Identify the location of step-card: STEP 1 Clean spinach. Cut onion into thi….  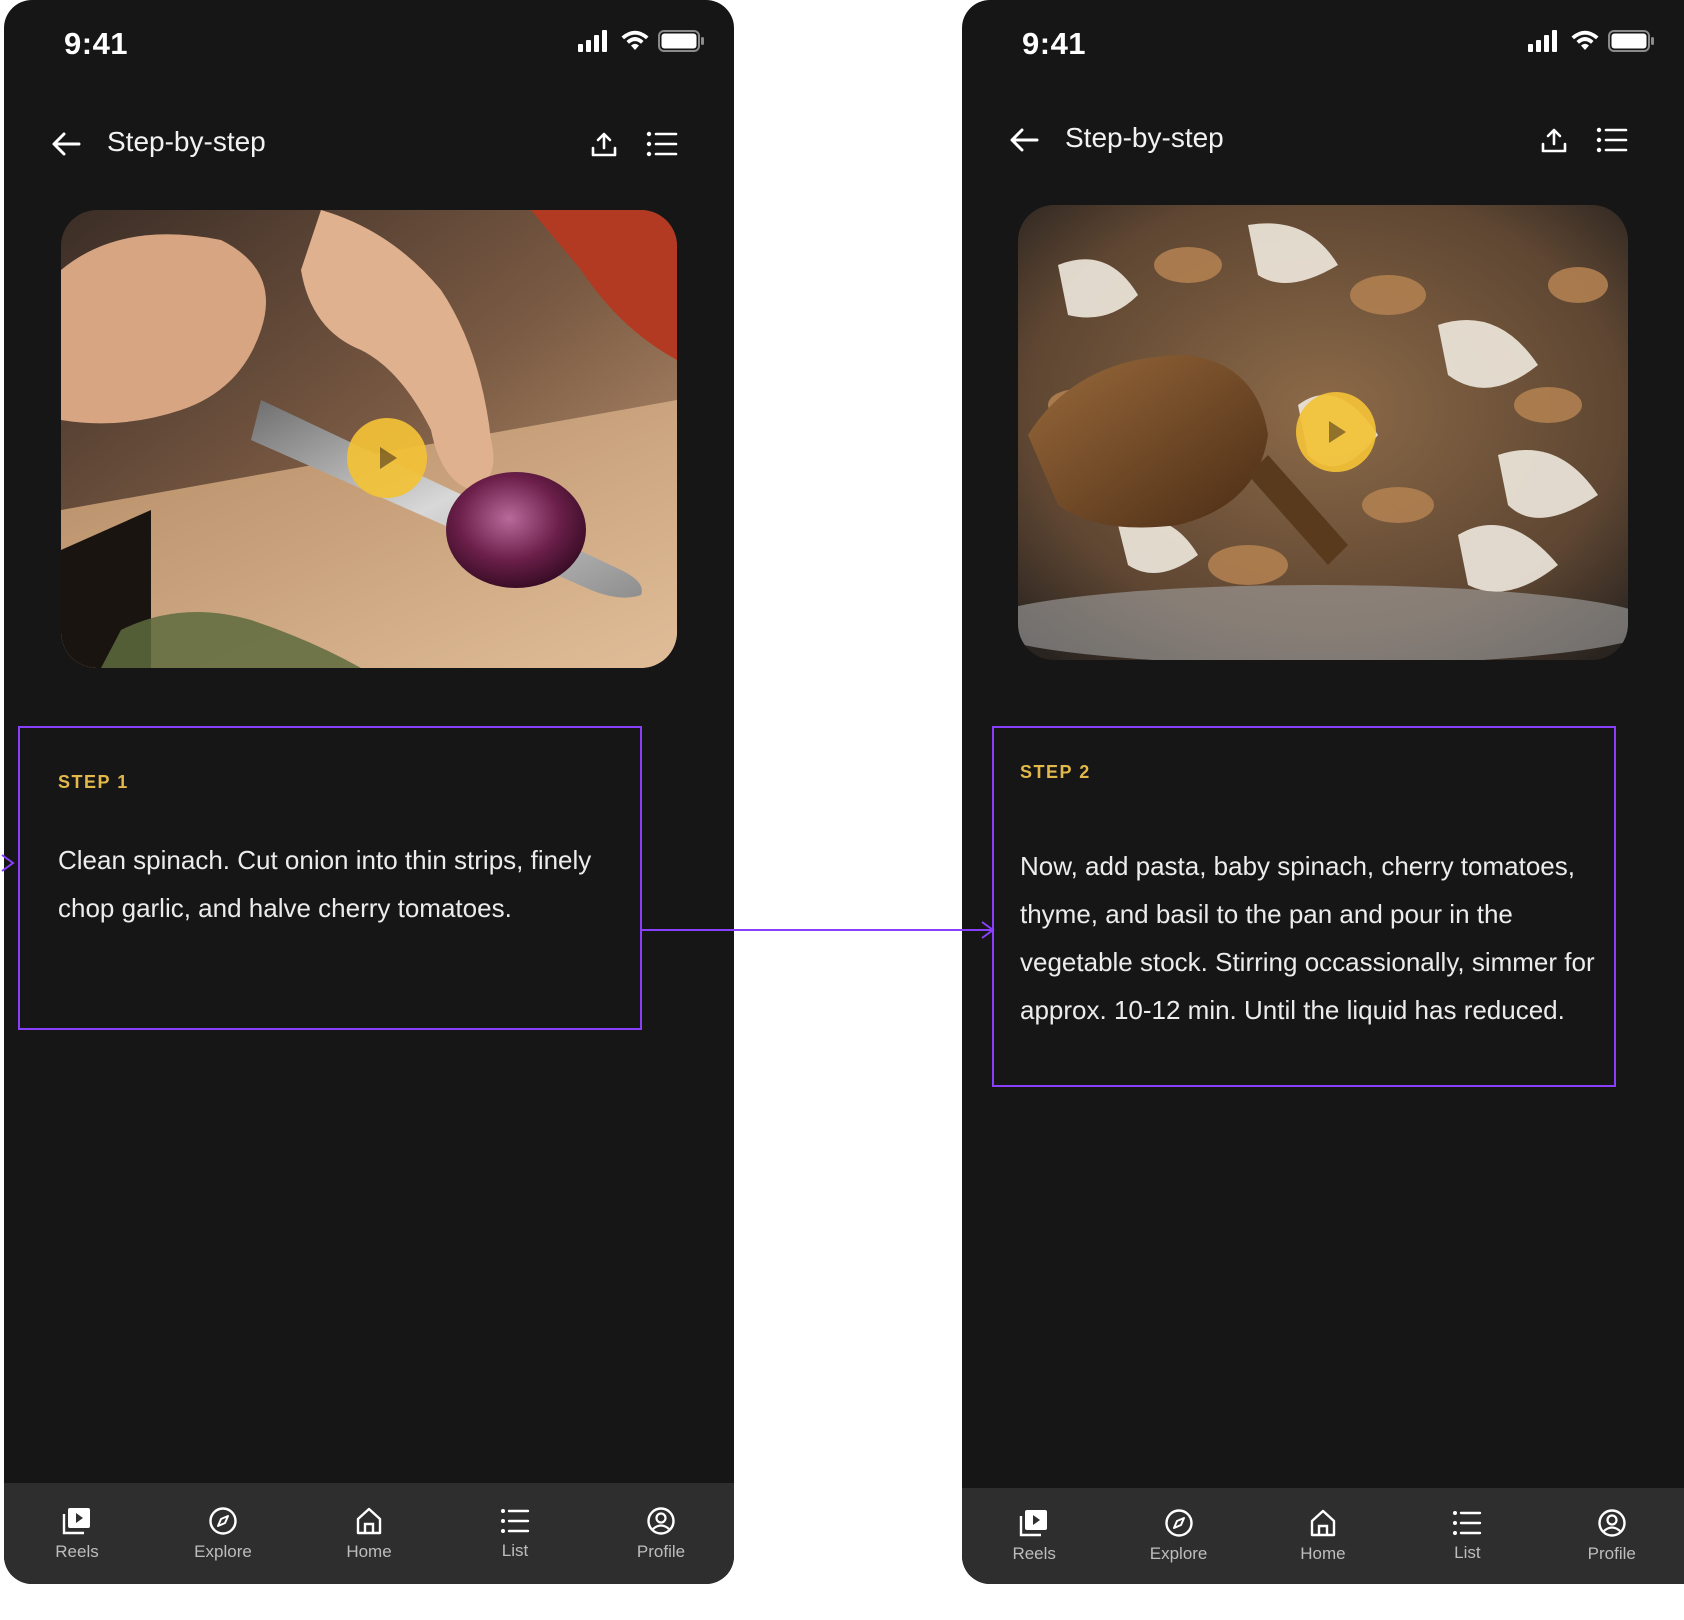
(330, 878).